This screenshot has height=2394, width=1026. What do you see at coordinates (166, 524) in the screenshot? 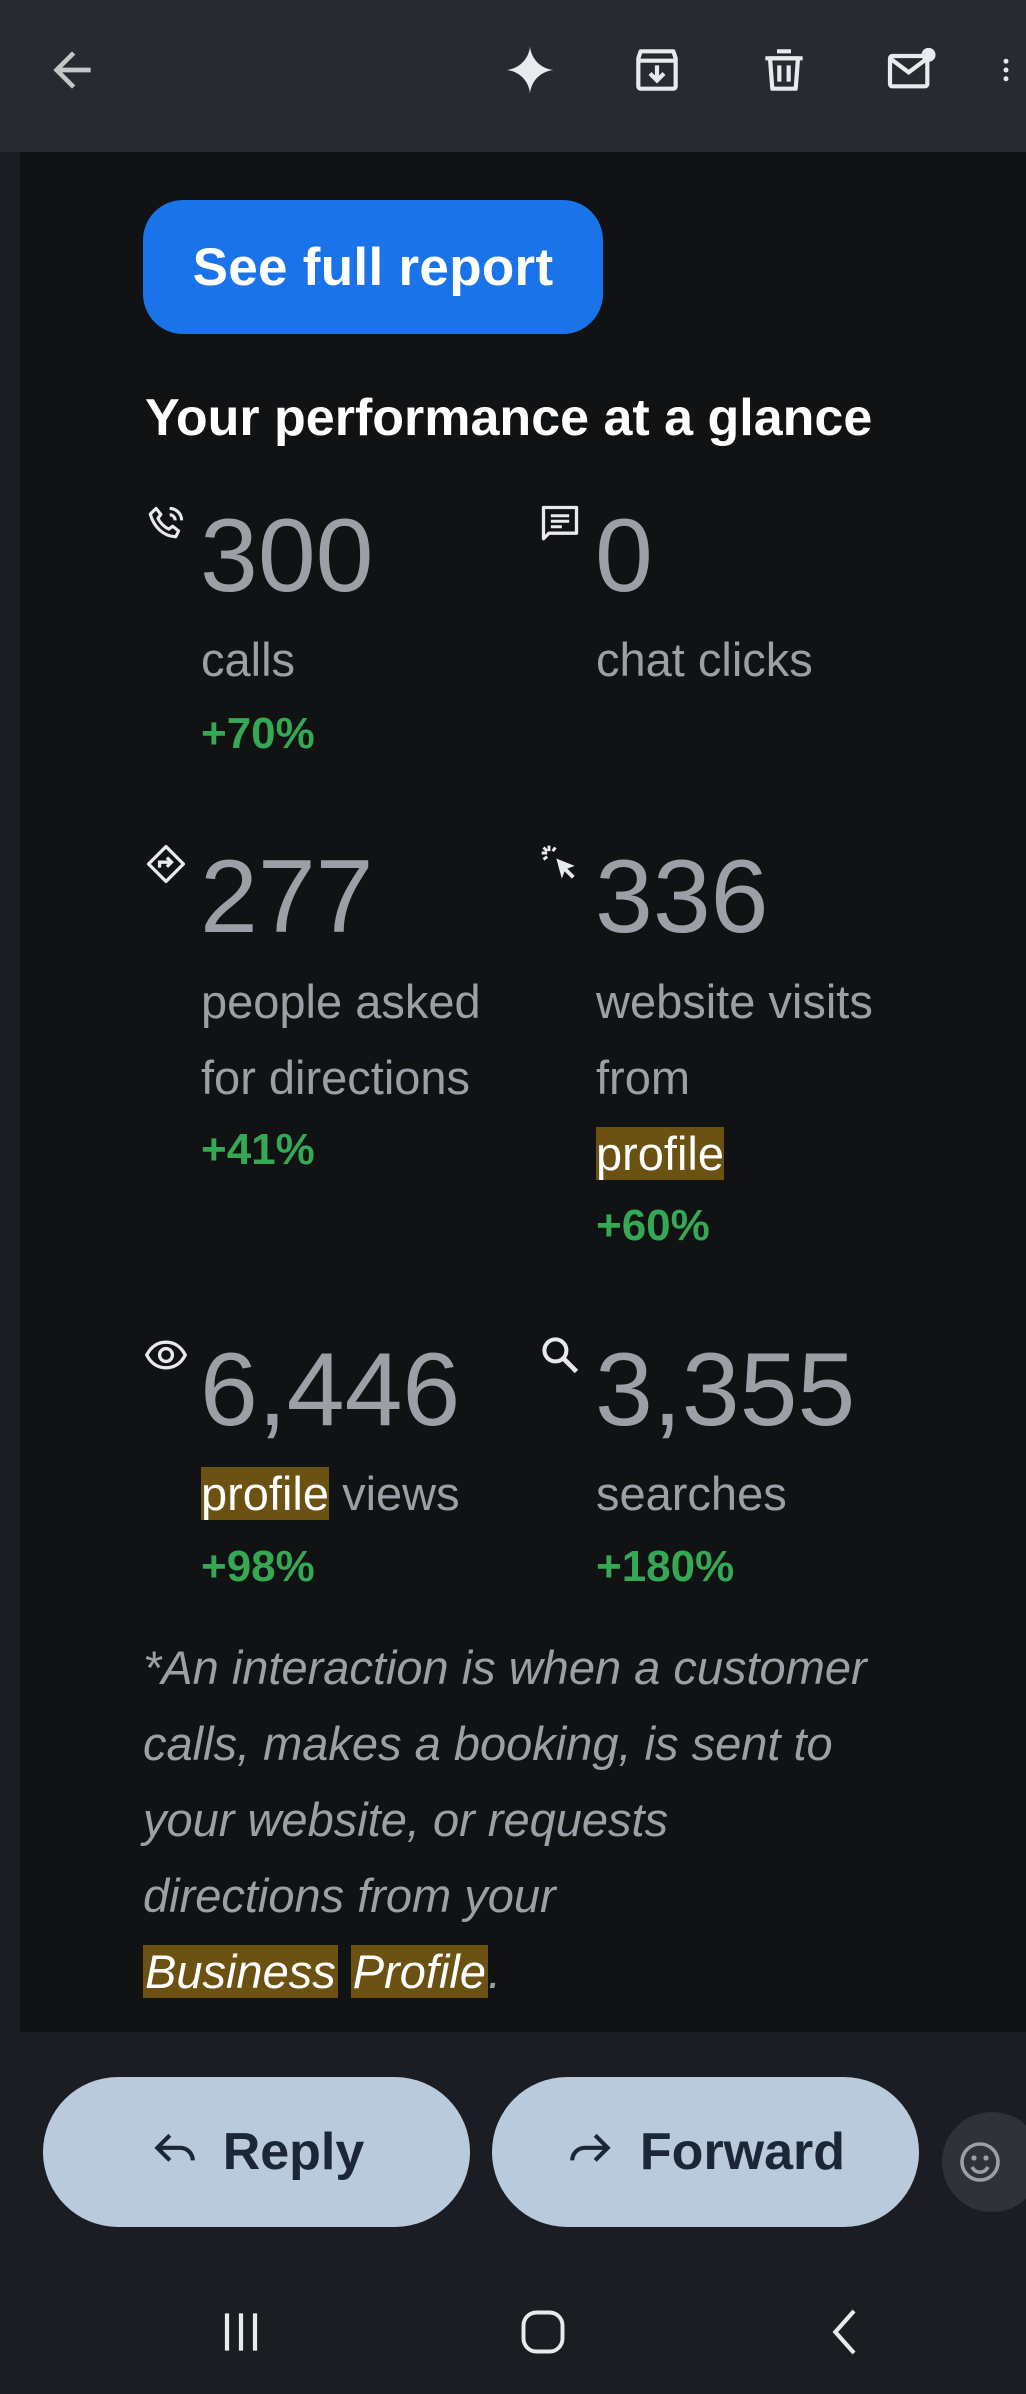
I see `phone-call-icon` at bounding box center [166, 524].